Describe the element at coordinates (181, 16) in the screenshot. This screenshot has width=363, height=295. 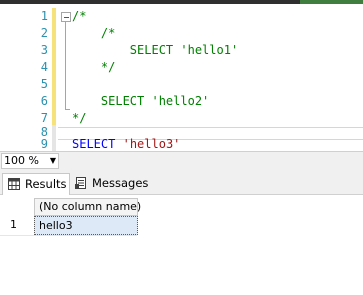
I see `code-line: 1 /*` at that location.